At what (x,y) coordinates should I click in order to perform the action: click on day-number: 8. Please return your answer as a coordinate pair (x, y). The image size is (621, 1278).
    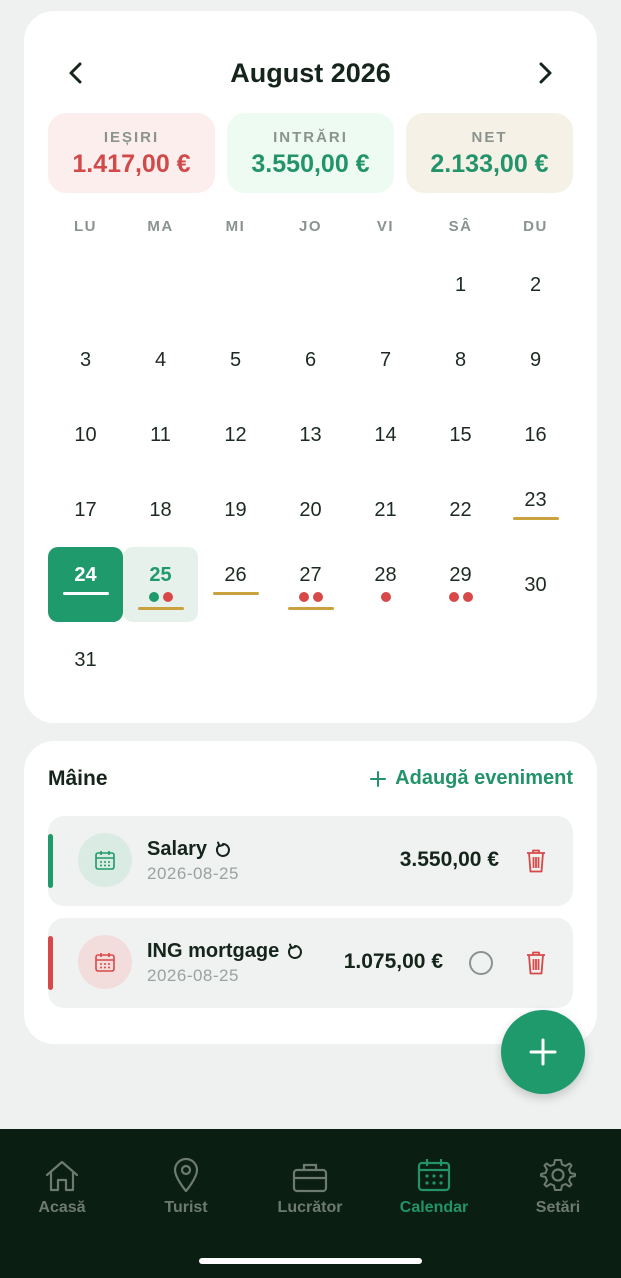
    Looking at the image, I should click on (460, 359).